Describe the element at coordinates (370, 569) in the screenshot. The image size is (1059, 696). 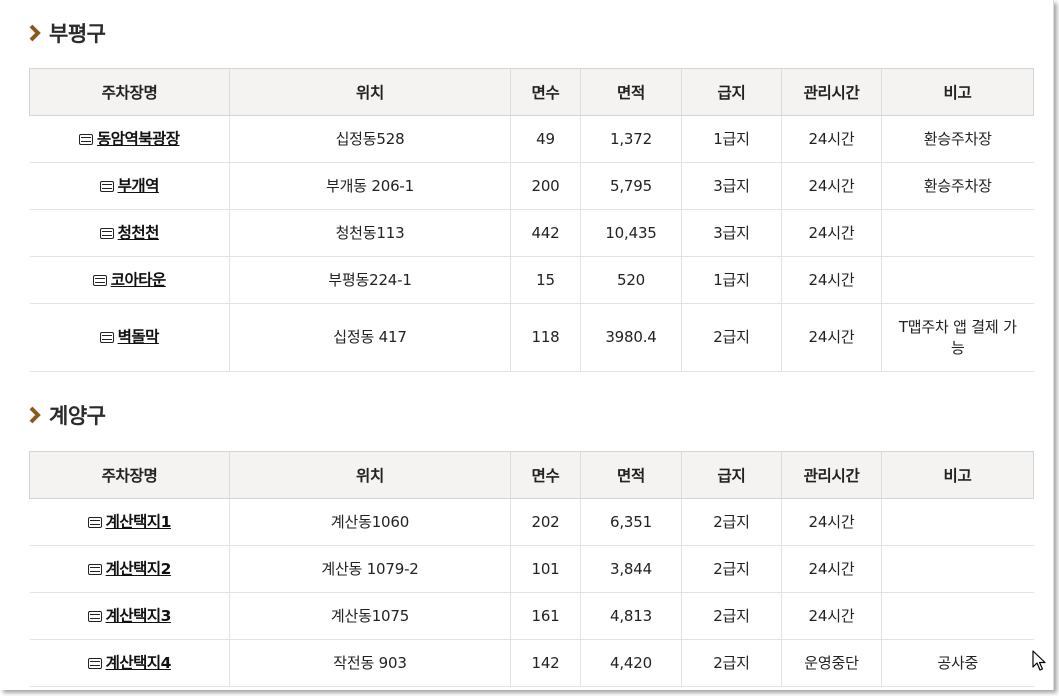
I see `cell-location: 계산동 1079-2` at that location.